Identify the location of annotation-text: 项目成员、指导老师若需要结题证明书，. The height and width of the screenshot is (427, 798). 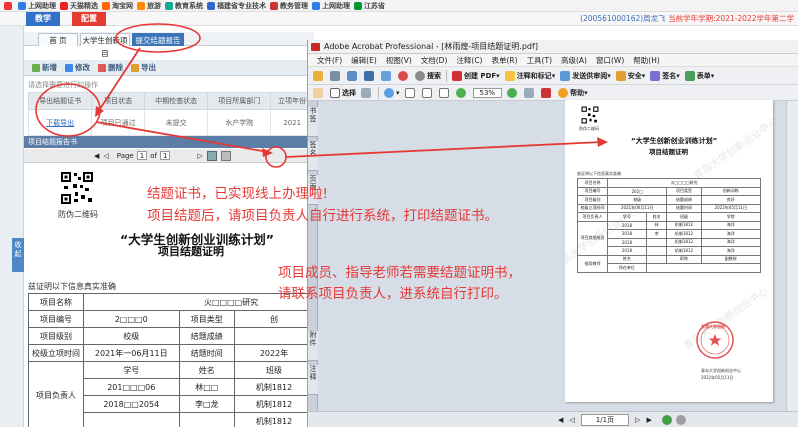
(399, 273).